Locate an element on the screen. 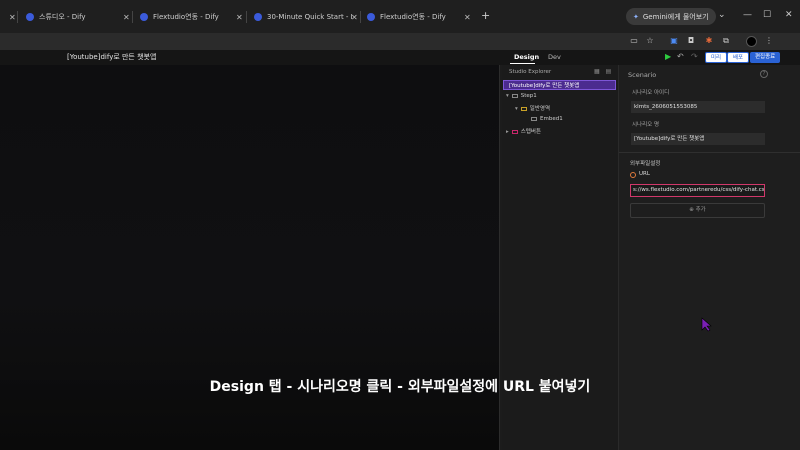 Image resolution: width=800 pixels, height=450 pixels. tree-item-label: Embed1 is located at coordinates (551, 119).